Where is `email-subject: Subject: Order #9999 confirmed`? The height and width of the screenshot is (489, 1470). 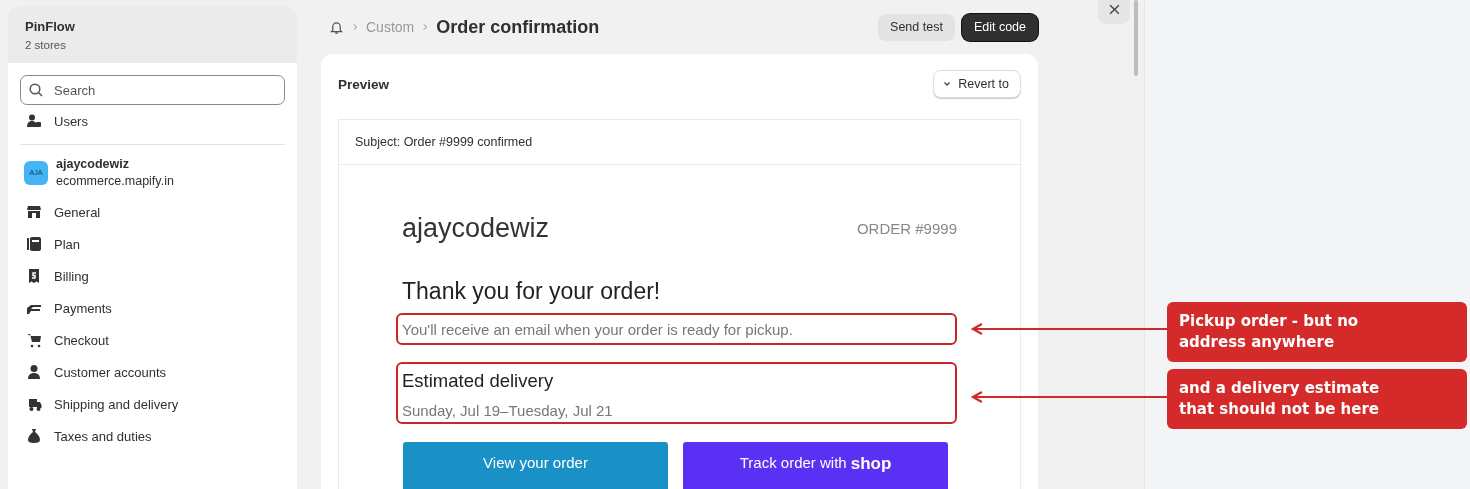
email-subject: Subject: Order #9999 confirmed is located at coordinates (679, 142).